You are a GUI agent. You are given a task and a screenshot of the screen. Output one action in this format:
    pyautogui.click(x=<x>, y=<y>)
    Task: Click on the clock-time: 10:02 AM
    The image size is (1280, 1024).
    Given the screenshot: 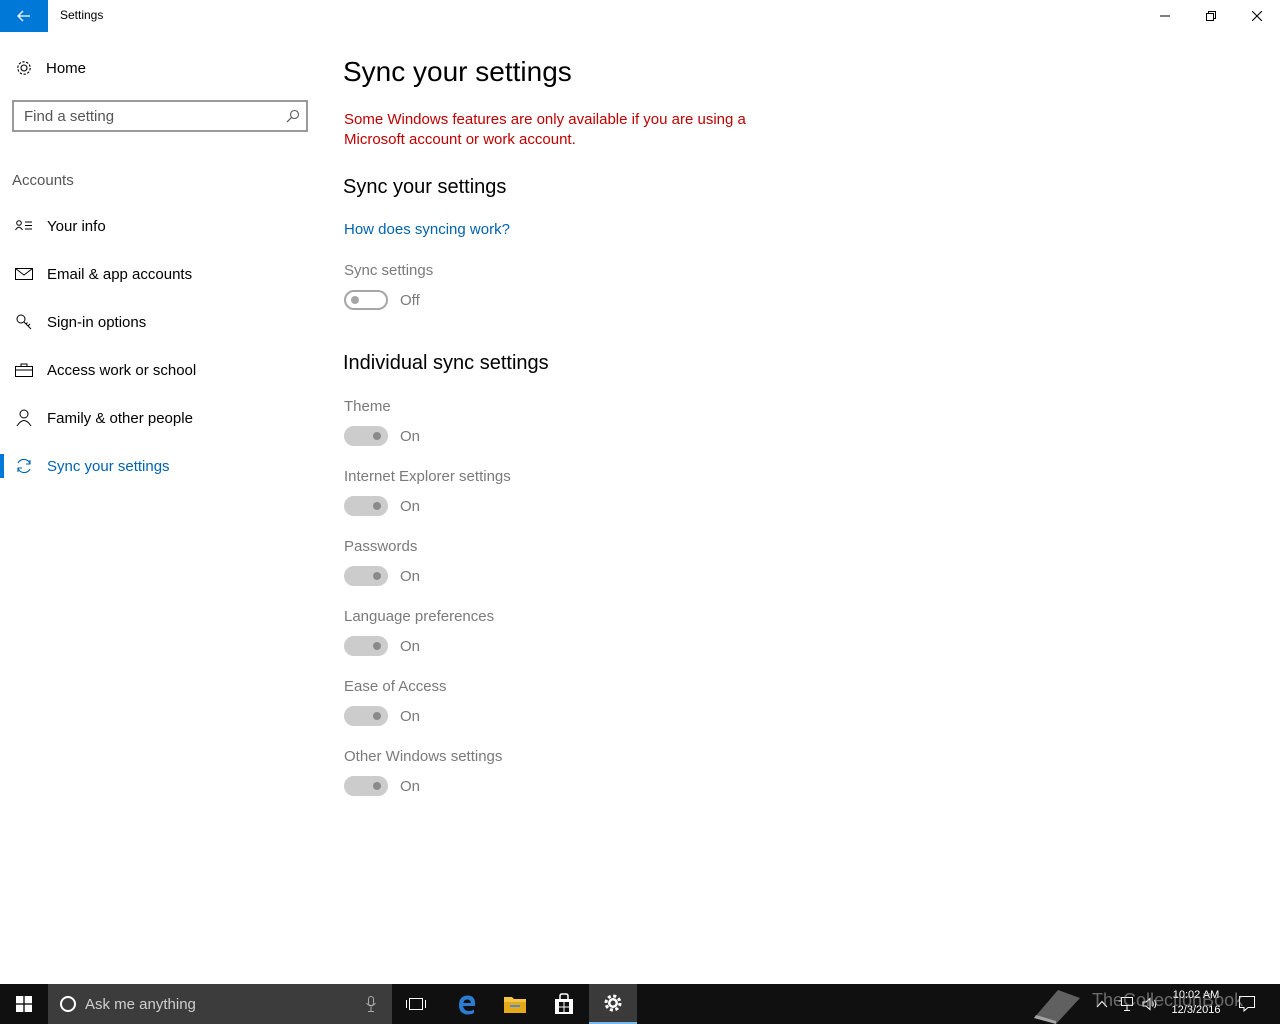 What is the action you would take?
    pyautogui.click(x=1196, y=995)
    